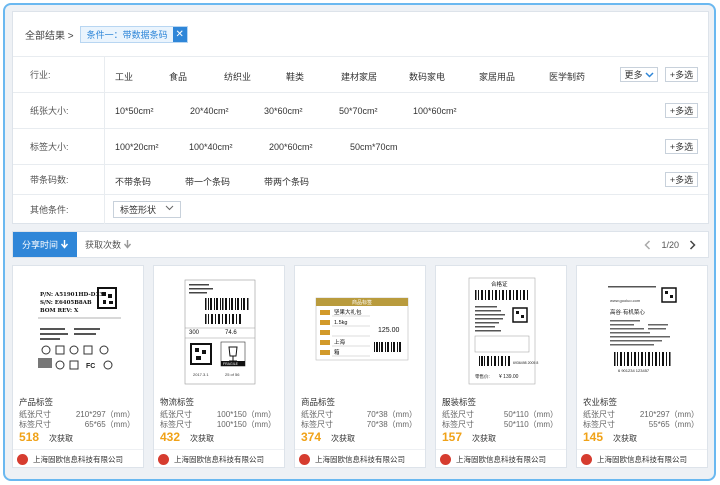 The height and width of the screenshot is (485, 720). What do you see at coordinates (179, 34) in the screenshot?
I see `close-icon: ✕` at bounding box center [179, 34].